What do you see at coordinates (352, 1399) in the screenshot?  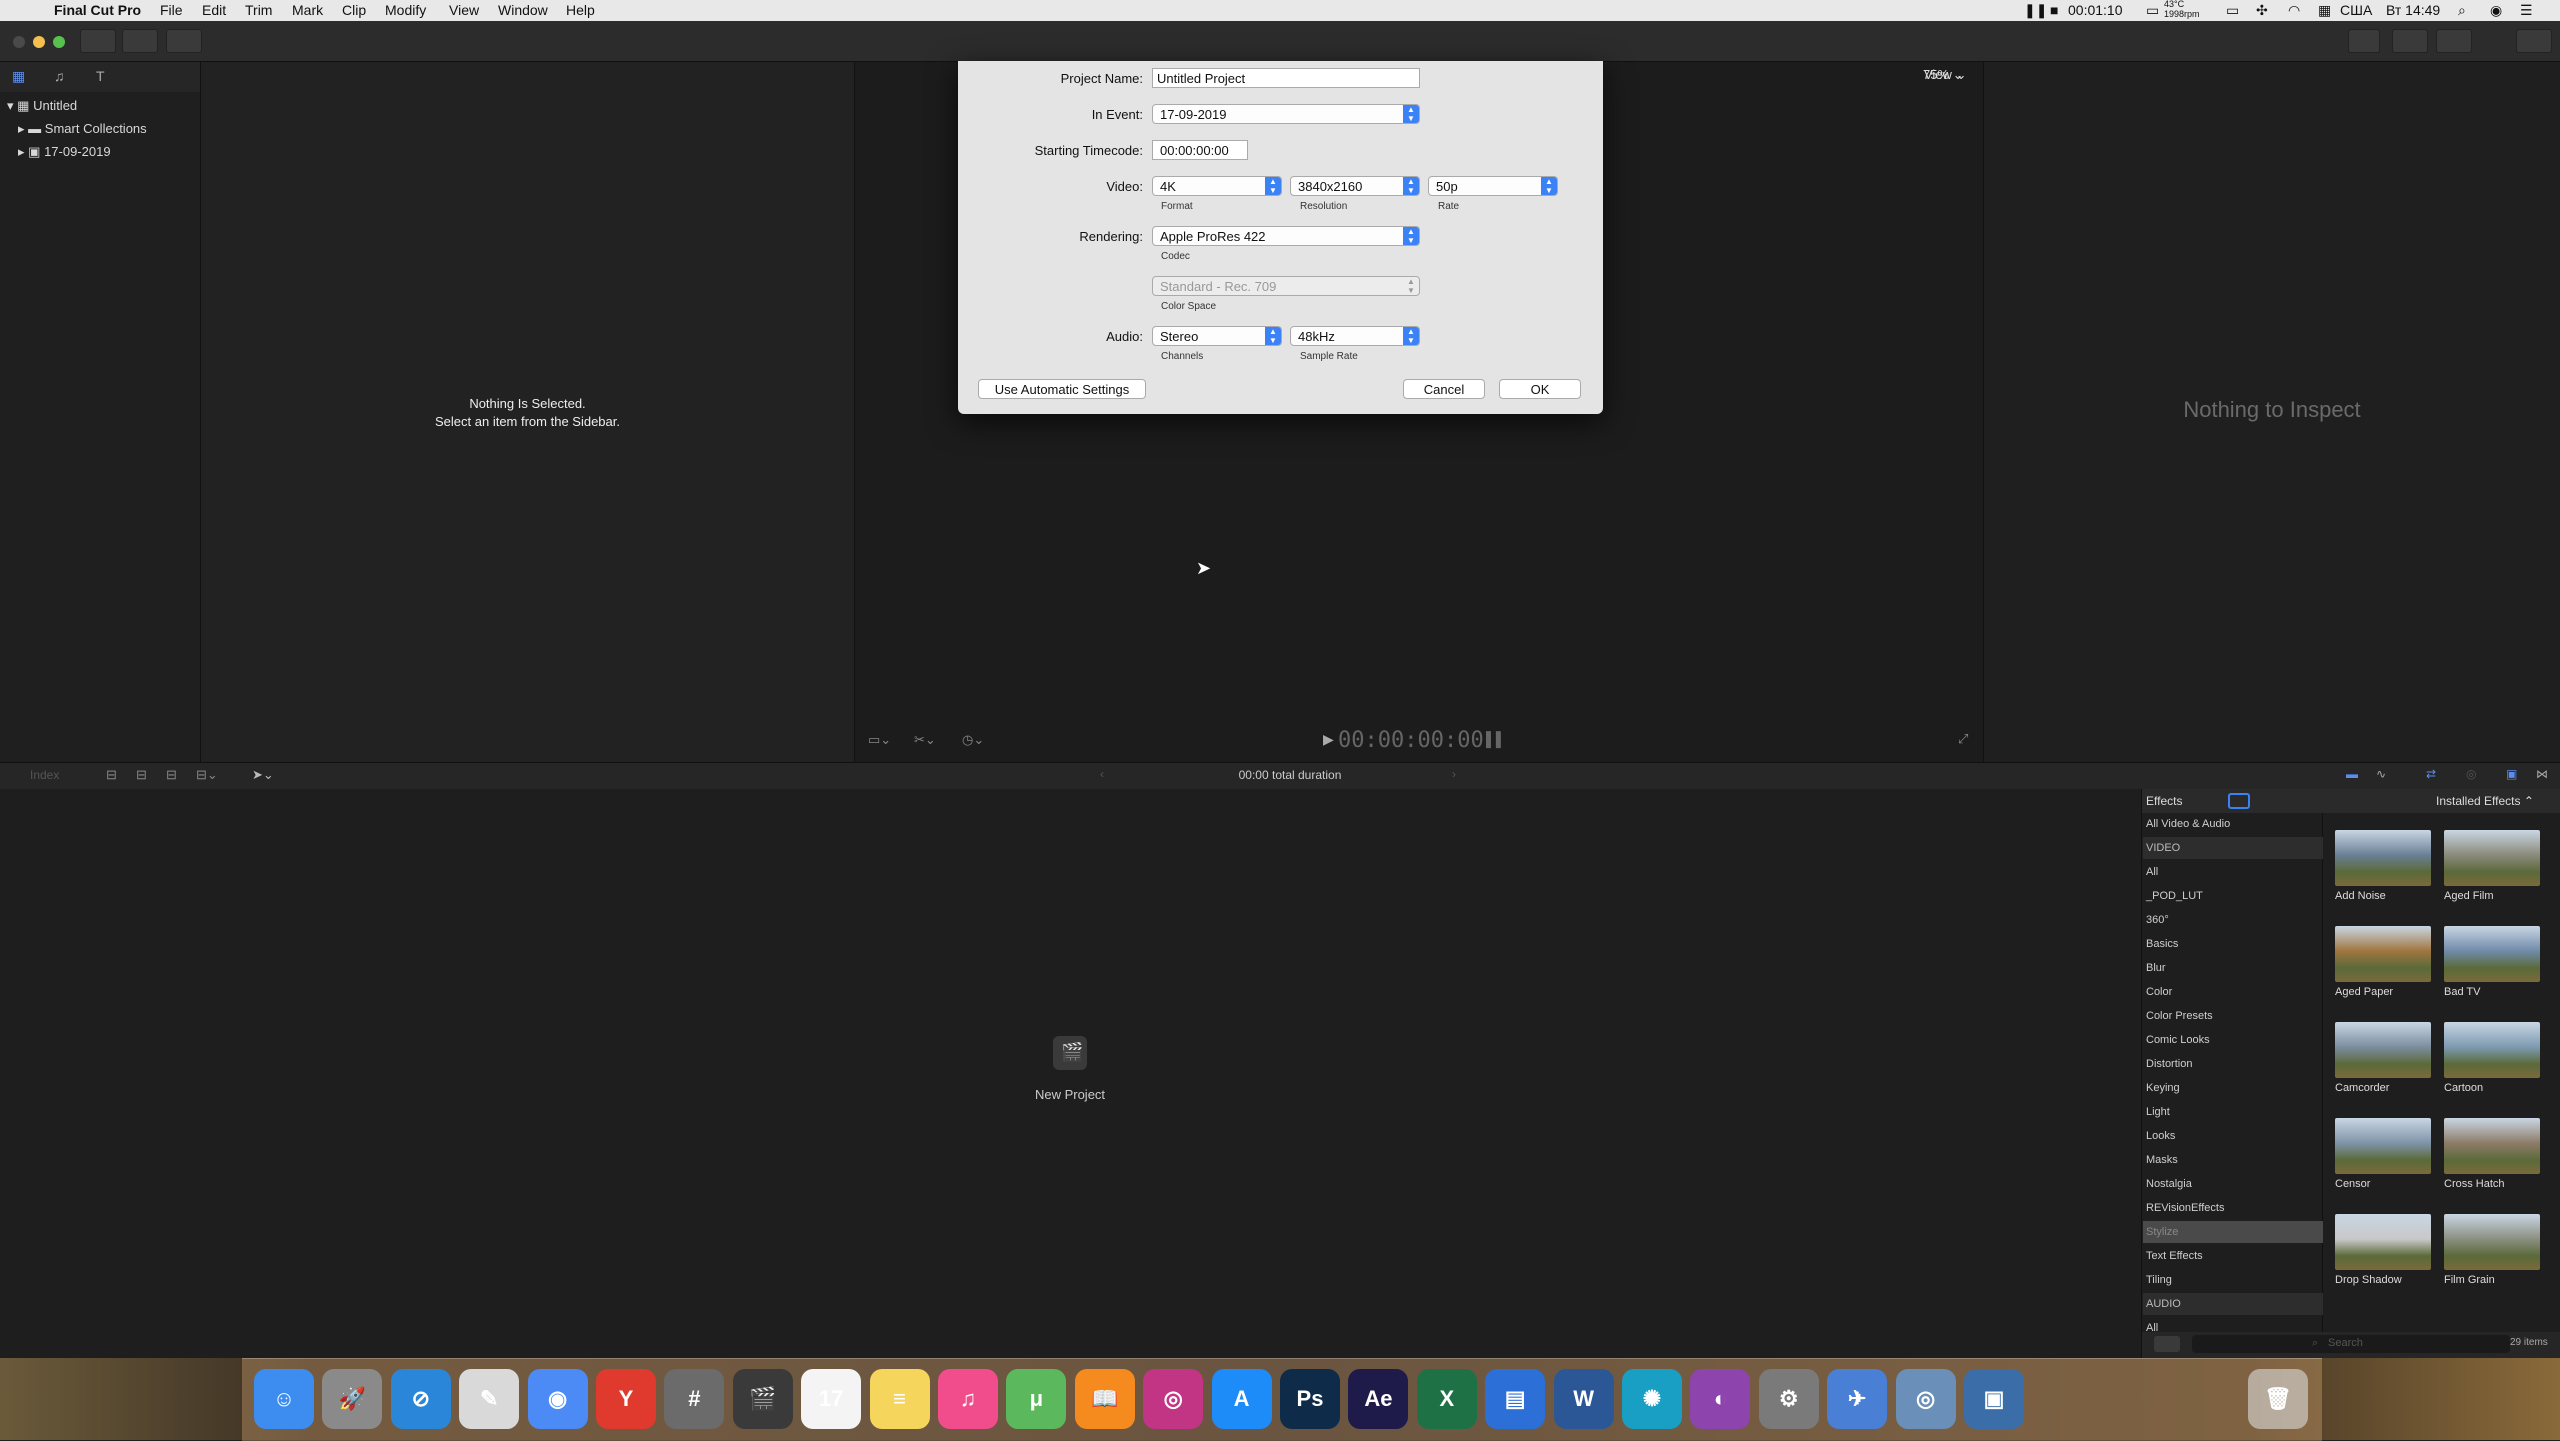 I see `launchpad-icon: 🚀` at bounding box center [352, 1399].